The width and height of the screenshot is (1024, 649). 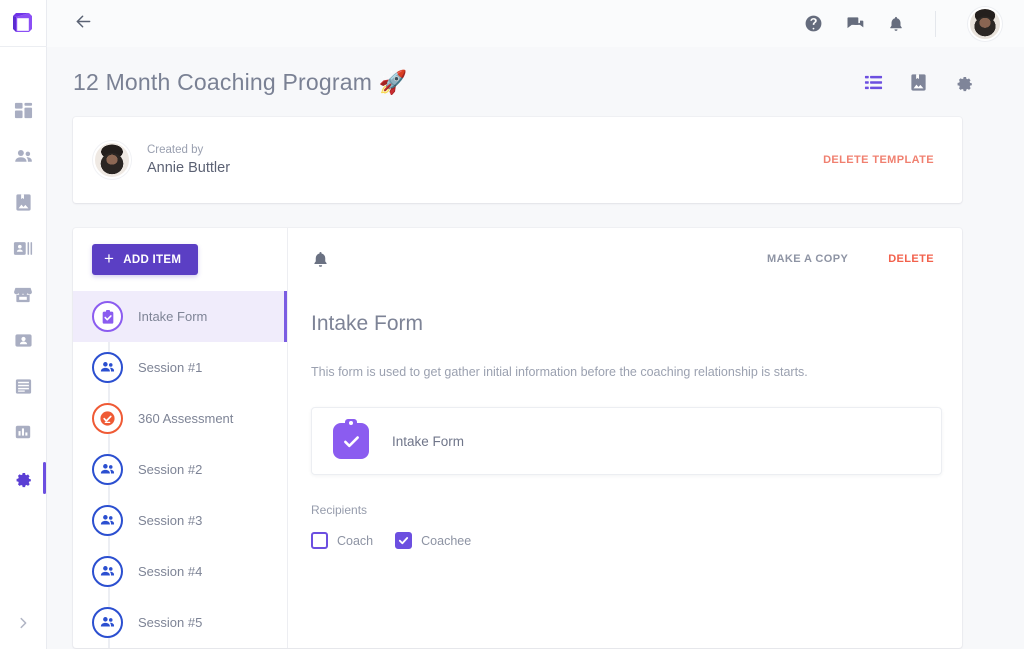 I want to click on gear-icon, so click(x=23, y=478).